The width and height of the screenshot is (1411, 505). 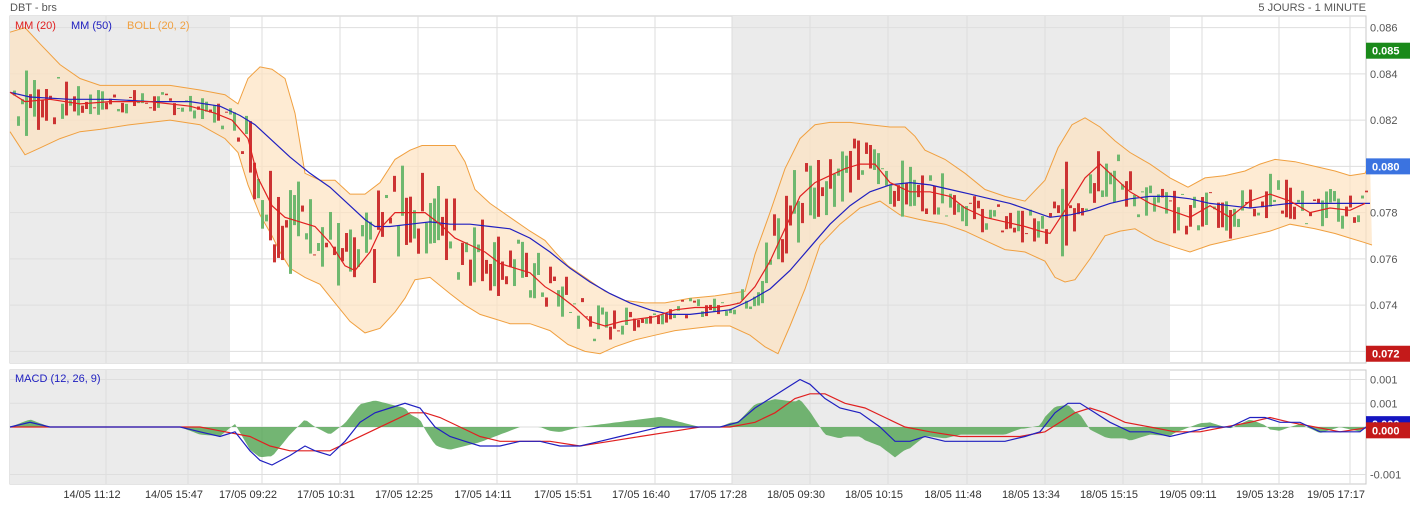 I want to click on time-axis-label: 14/05 15:47, so click(x=174, y=495).